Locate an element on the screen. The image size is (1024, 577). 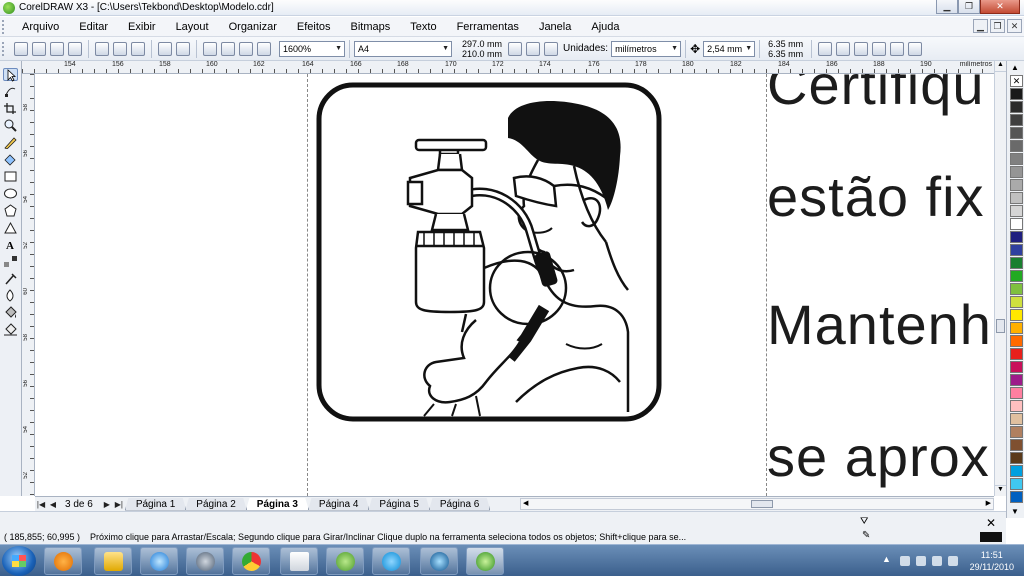
draw-objects-icon is located at coordinates (861, 48).